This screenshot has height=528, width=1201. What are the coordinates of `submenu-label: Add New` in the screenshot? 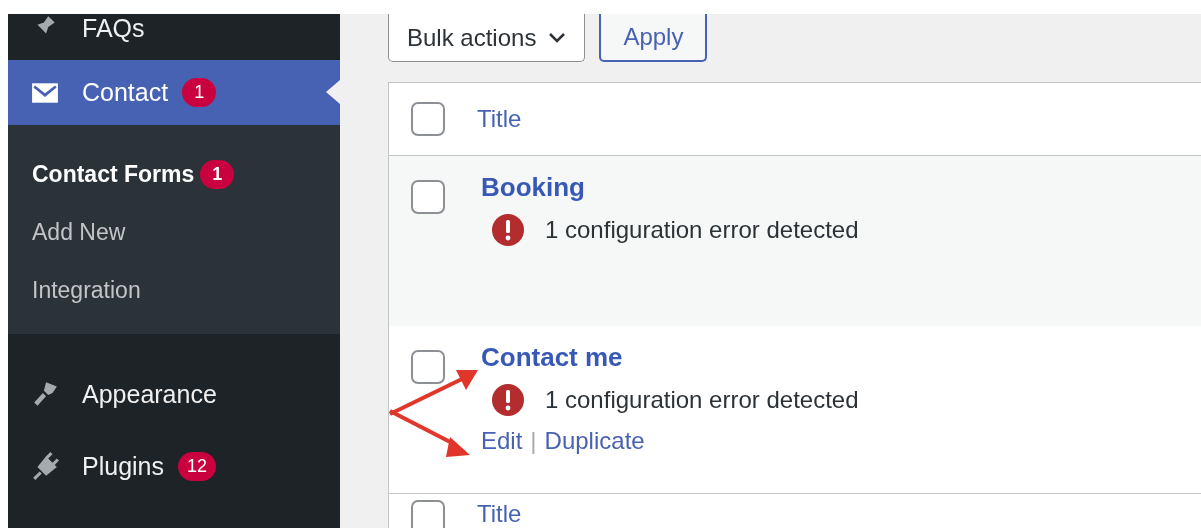 It's located at (79, 232).